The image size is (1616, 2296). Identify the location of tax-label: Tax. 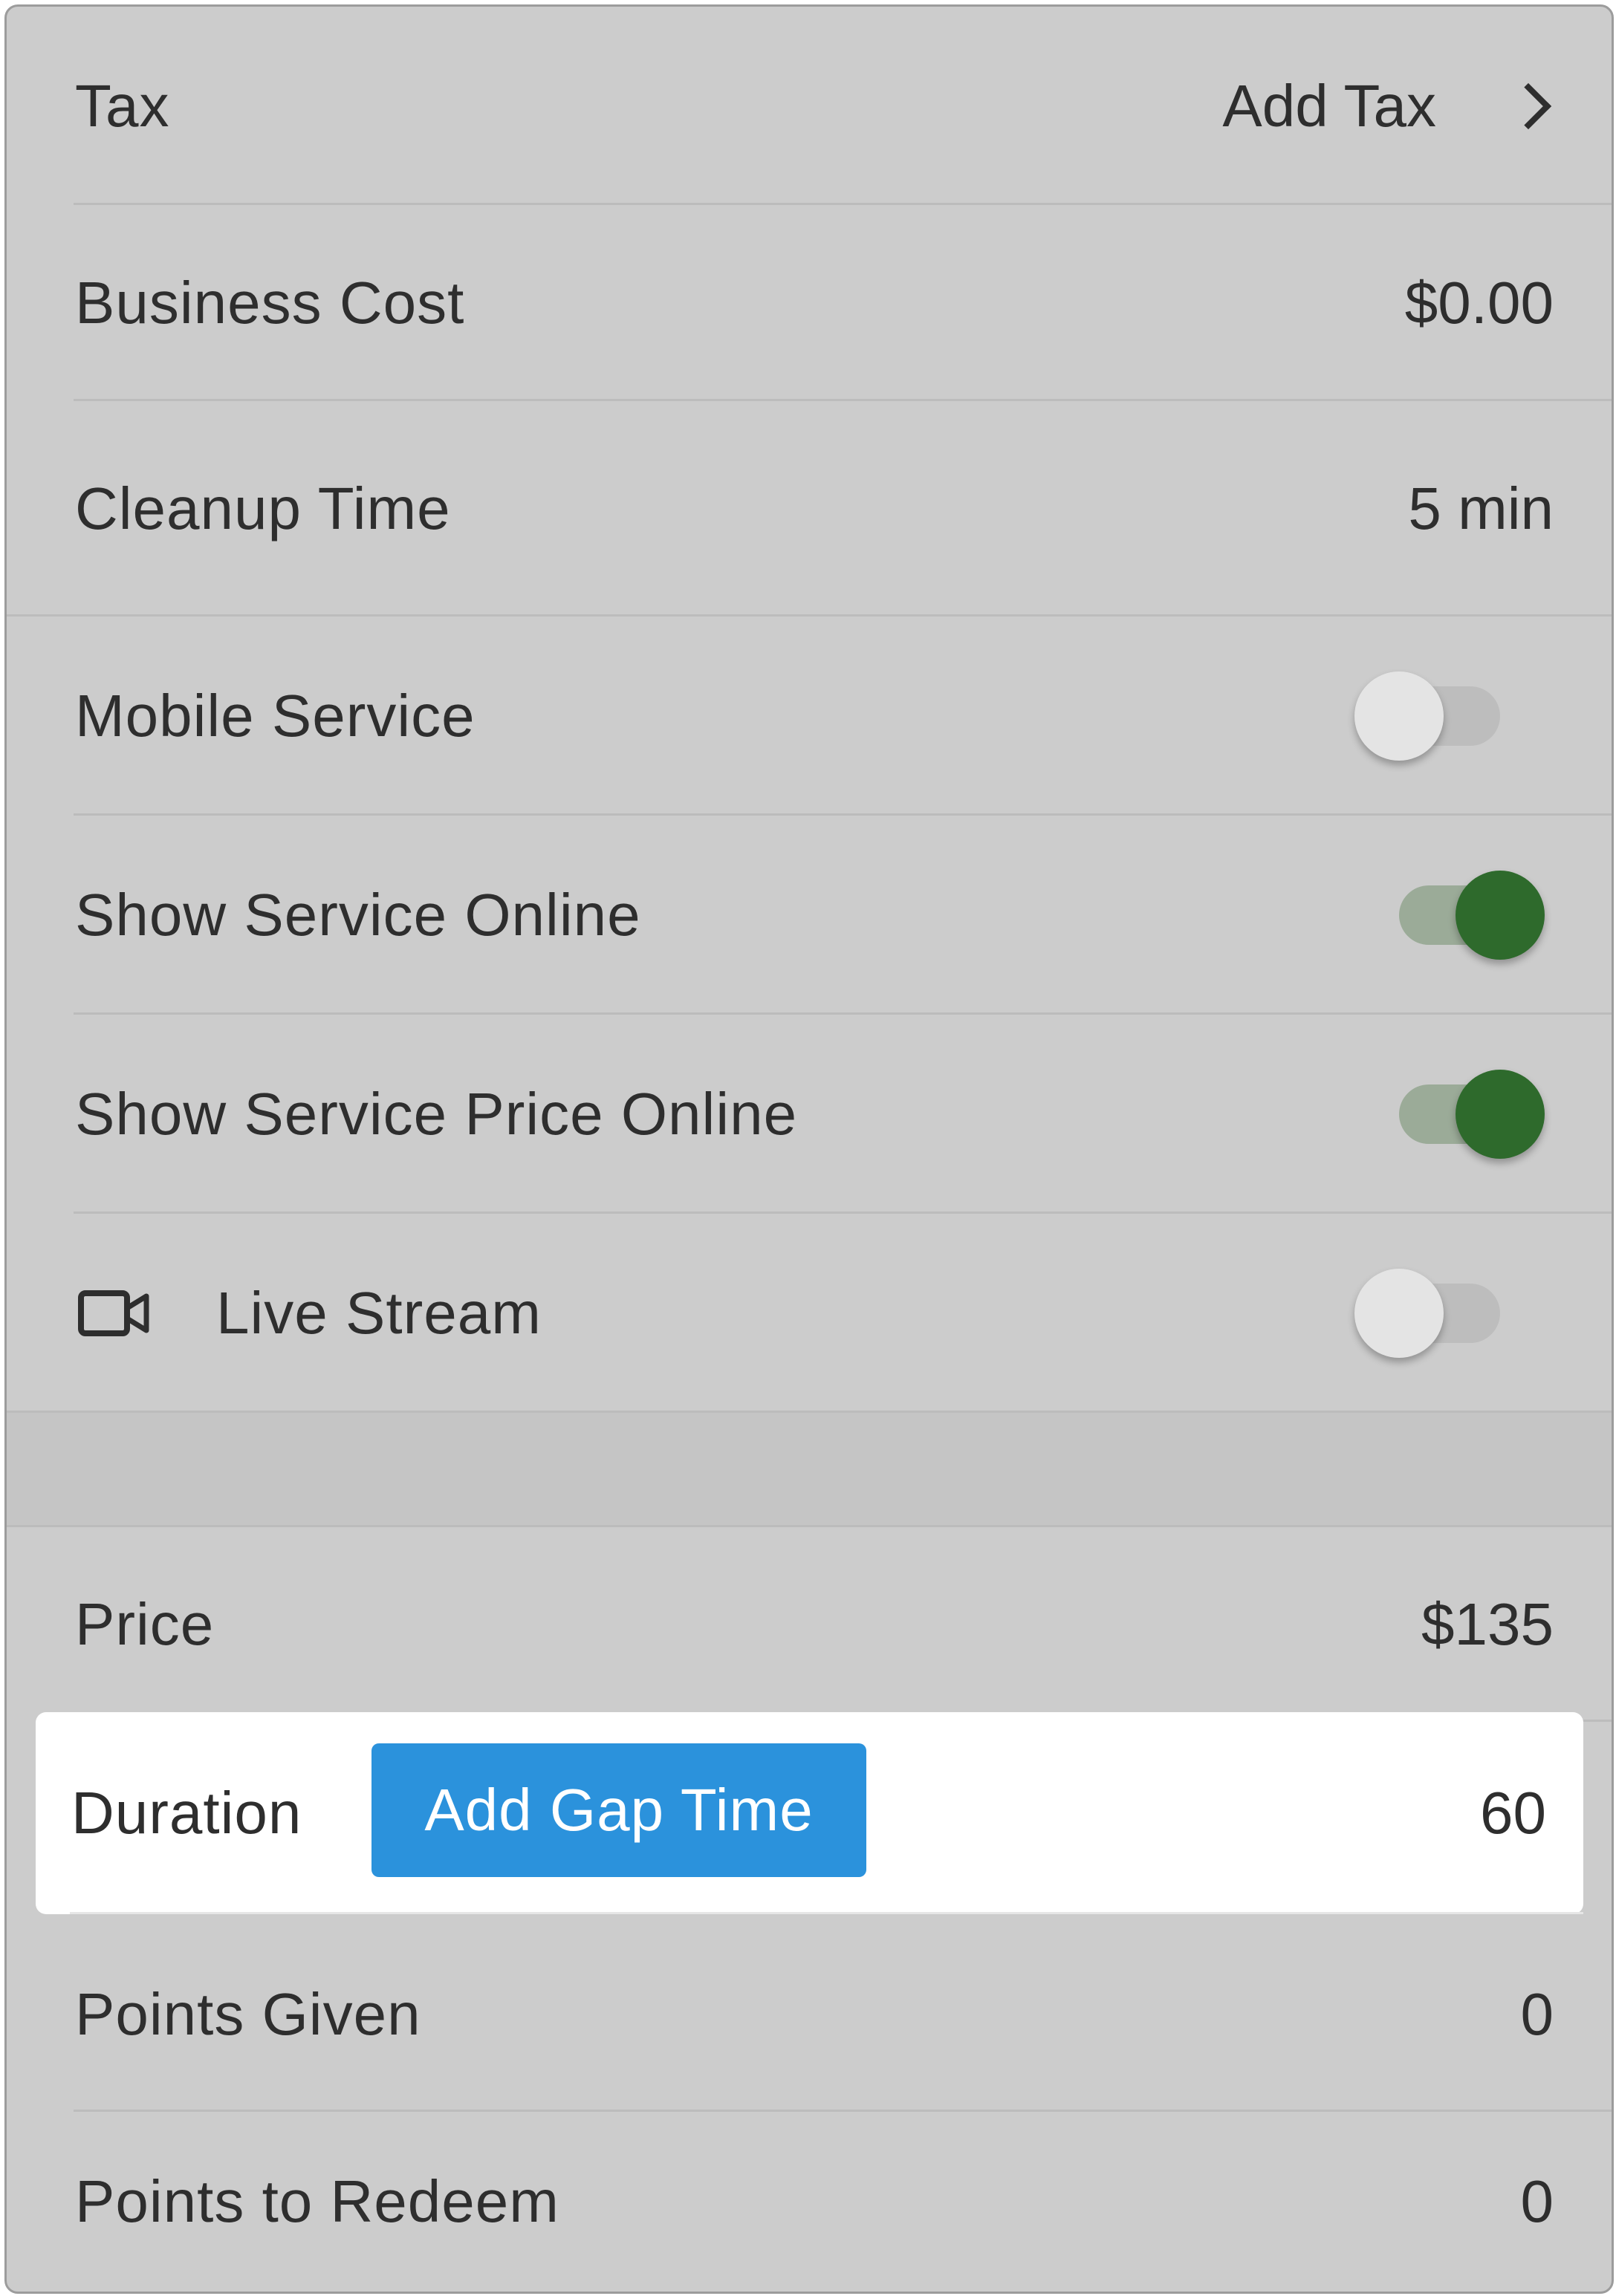
(122, 105).